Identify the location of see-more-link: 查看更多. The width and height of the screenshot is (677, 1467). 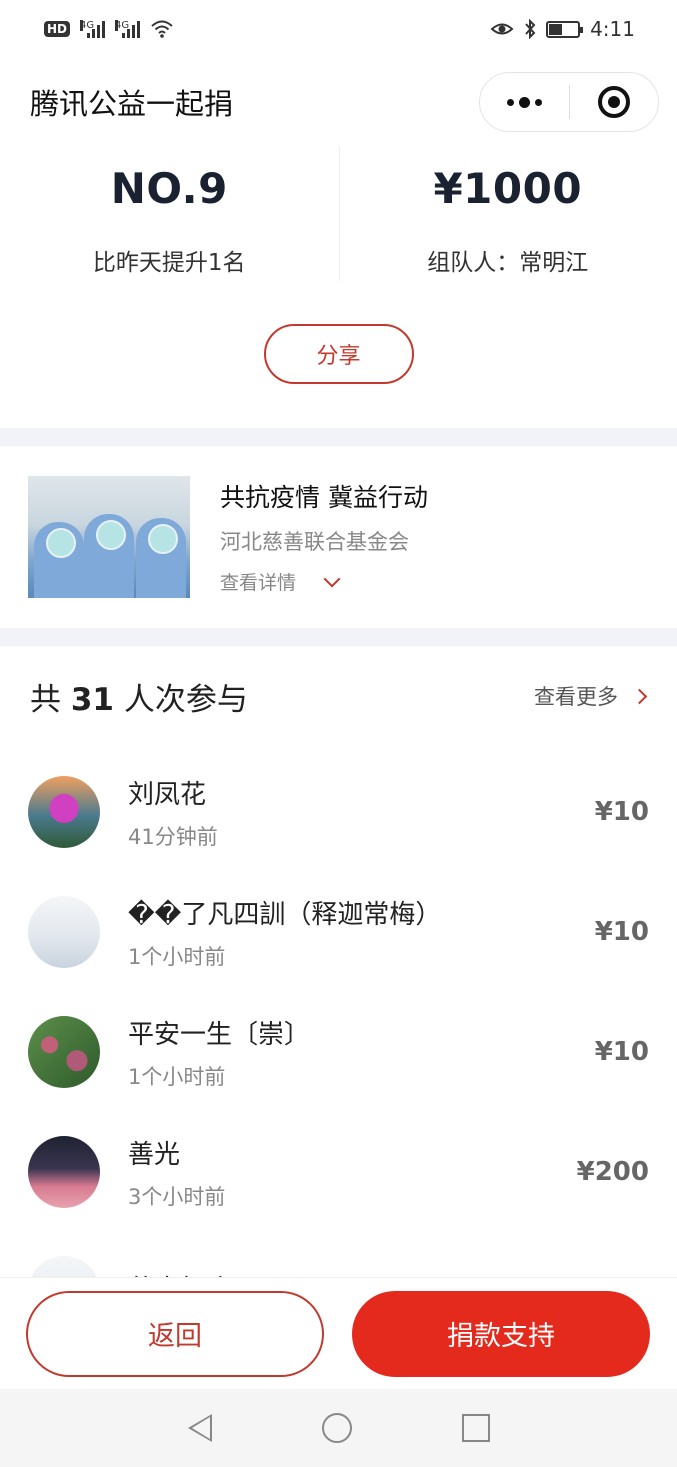
(591, 696).